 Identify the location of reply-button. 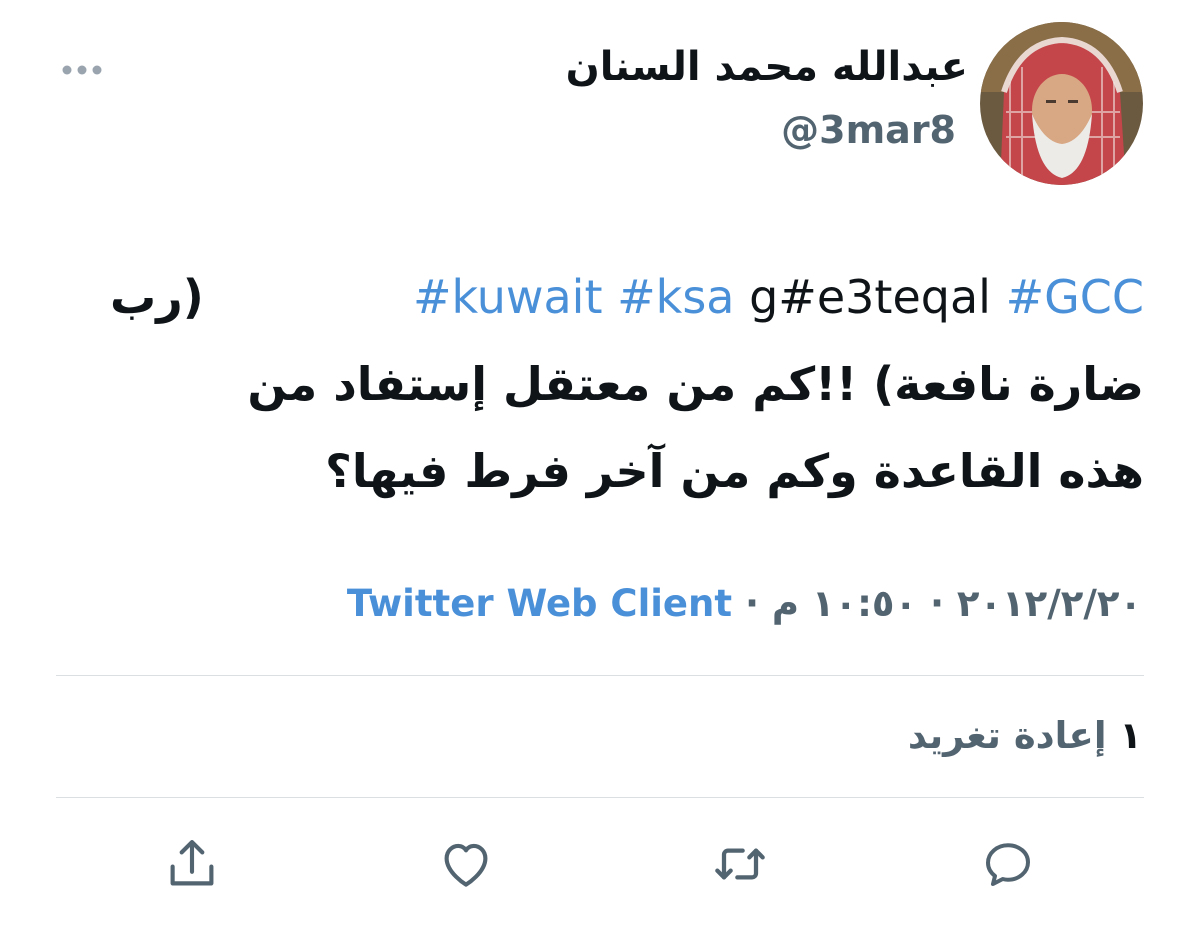
(1008, 864).